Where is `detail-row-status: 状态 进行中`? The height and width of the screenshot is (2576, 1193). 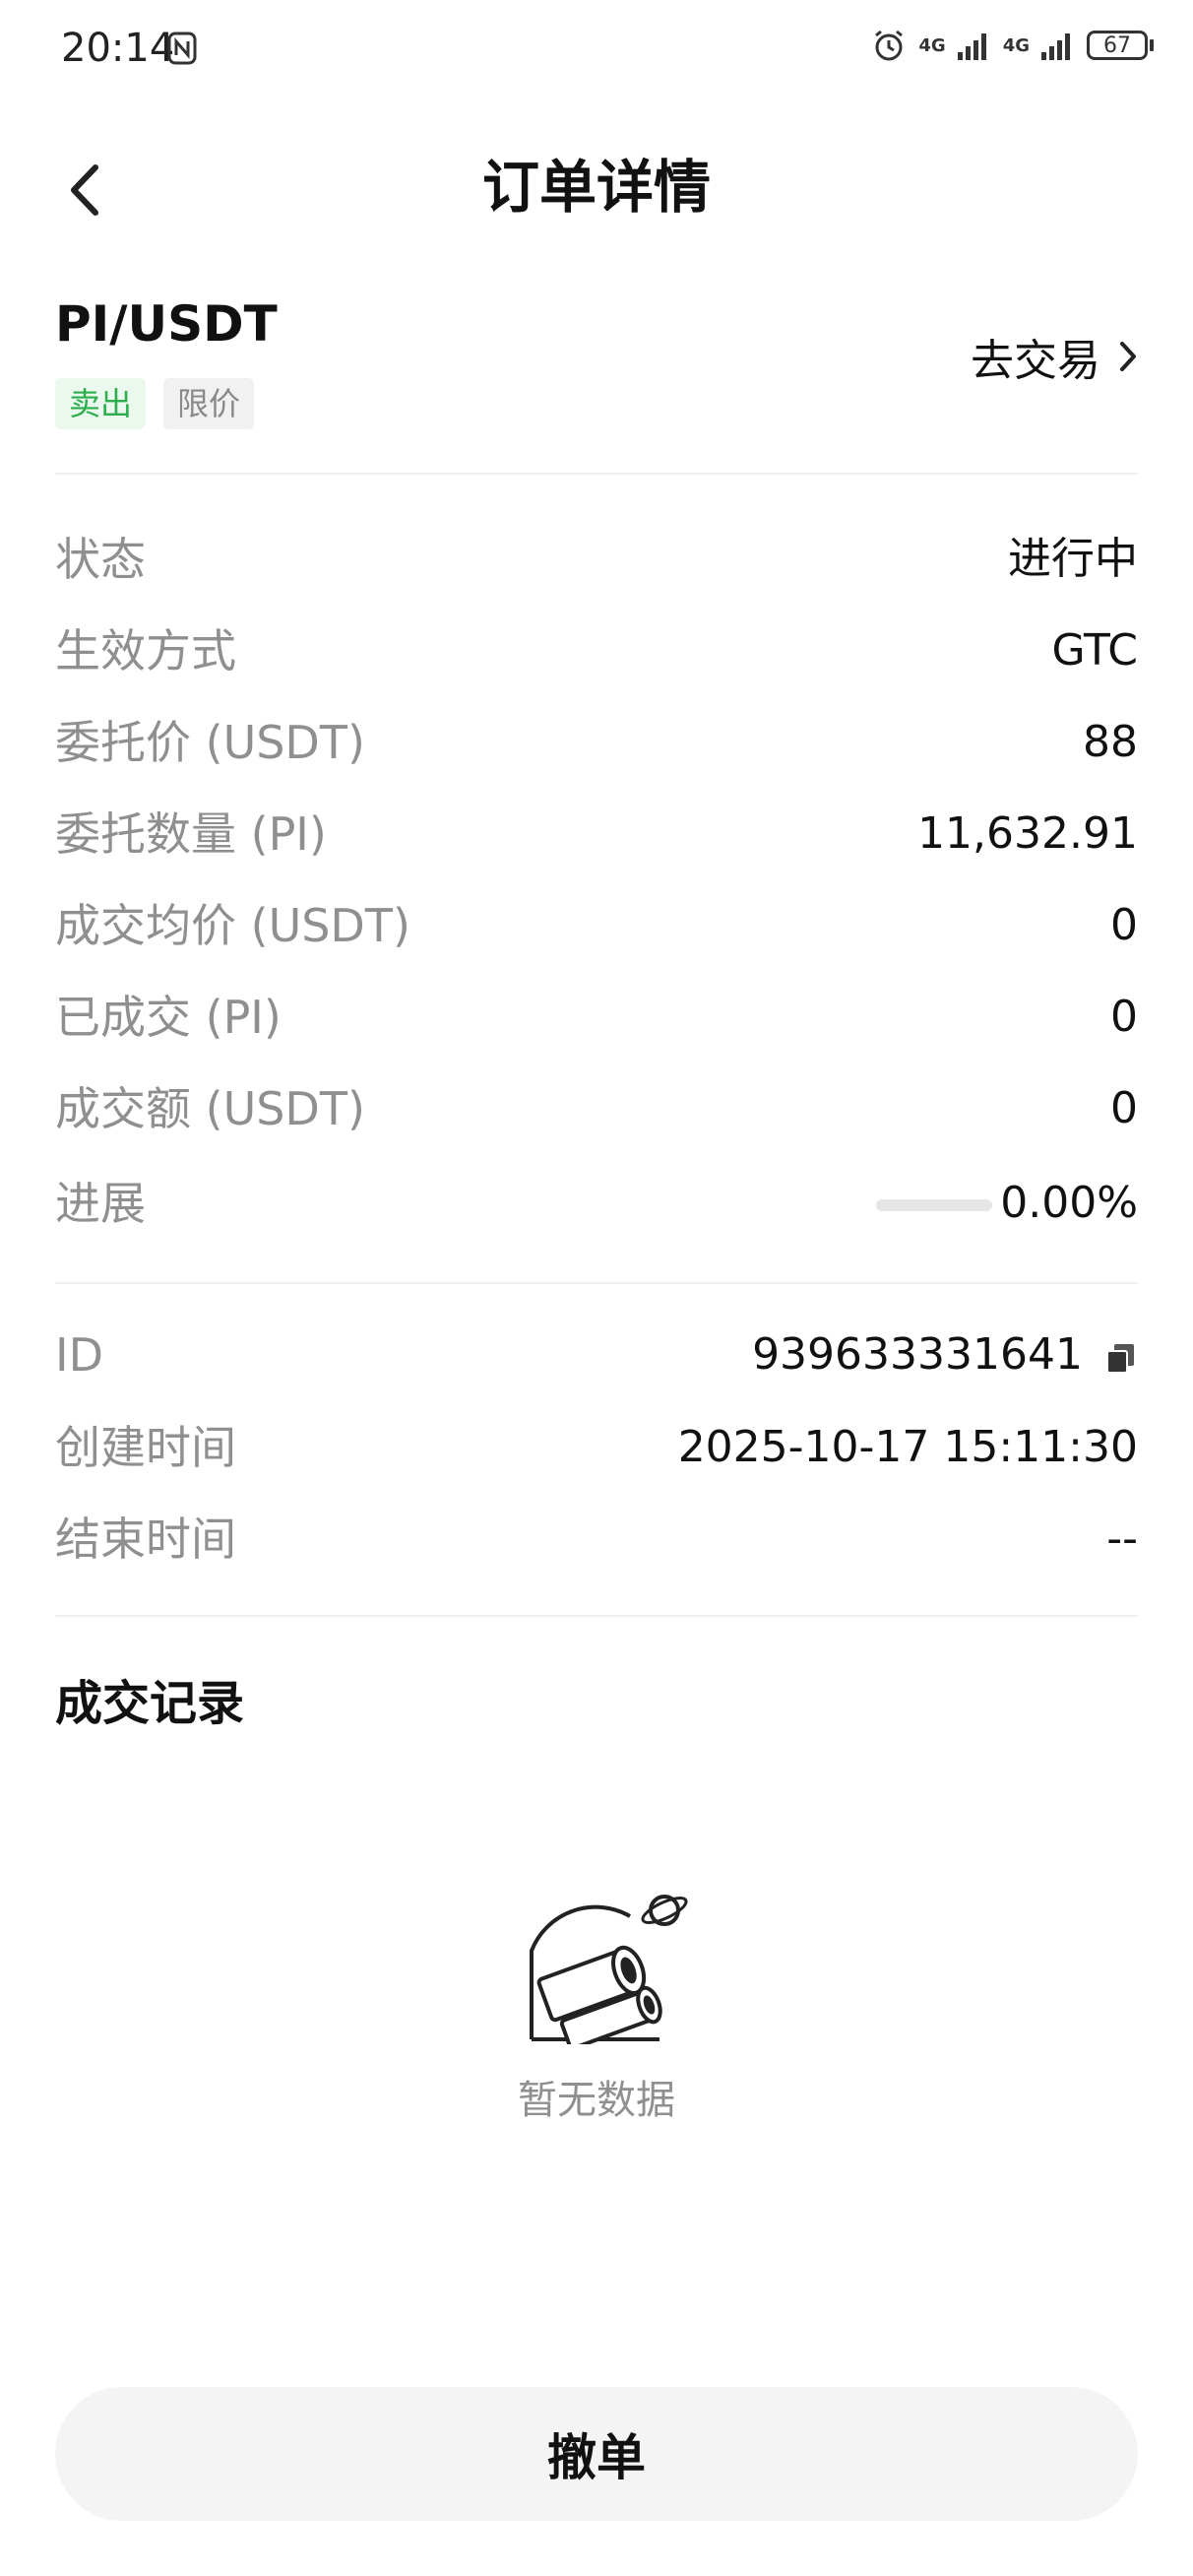
detail-row-status: 状态 进行中 is located at coordinates (596, 559).